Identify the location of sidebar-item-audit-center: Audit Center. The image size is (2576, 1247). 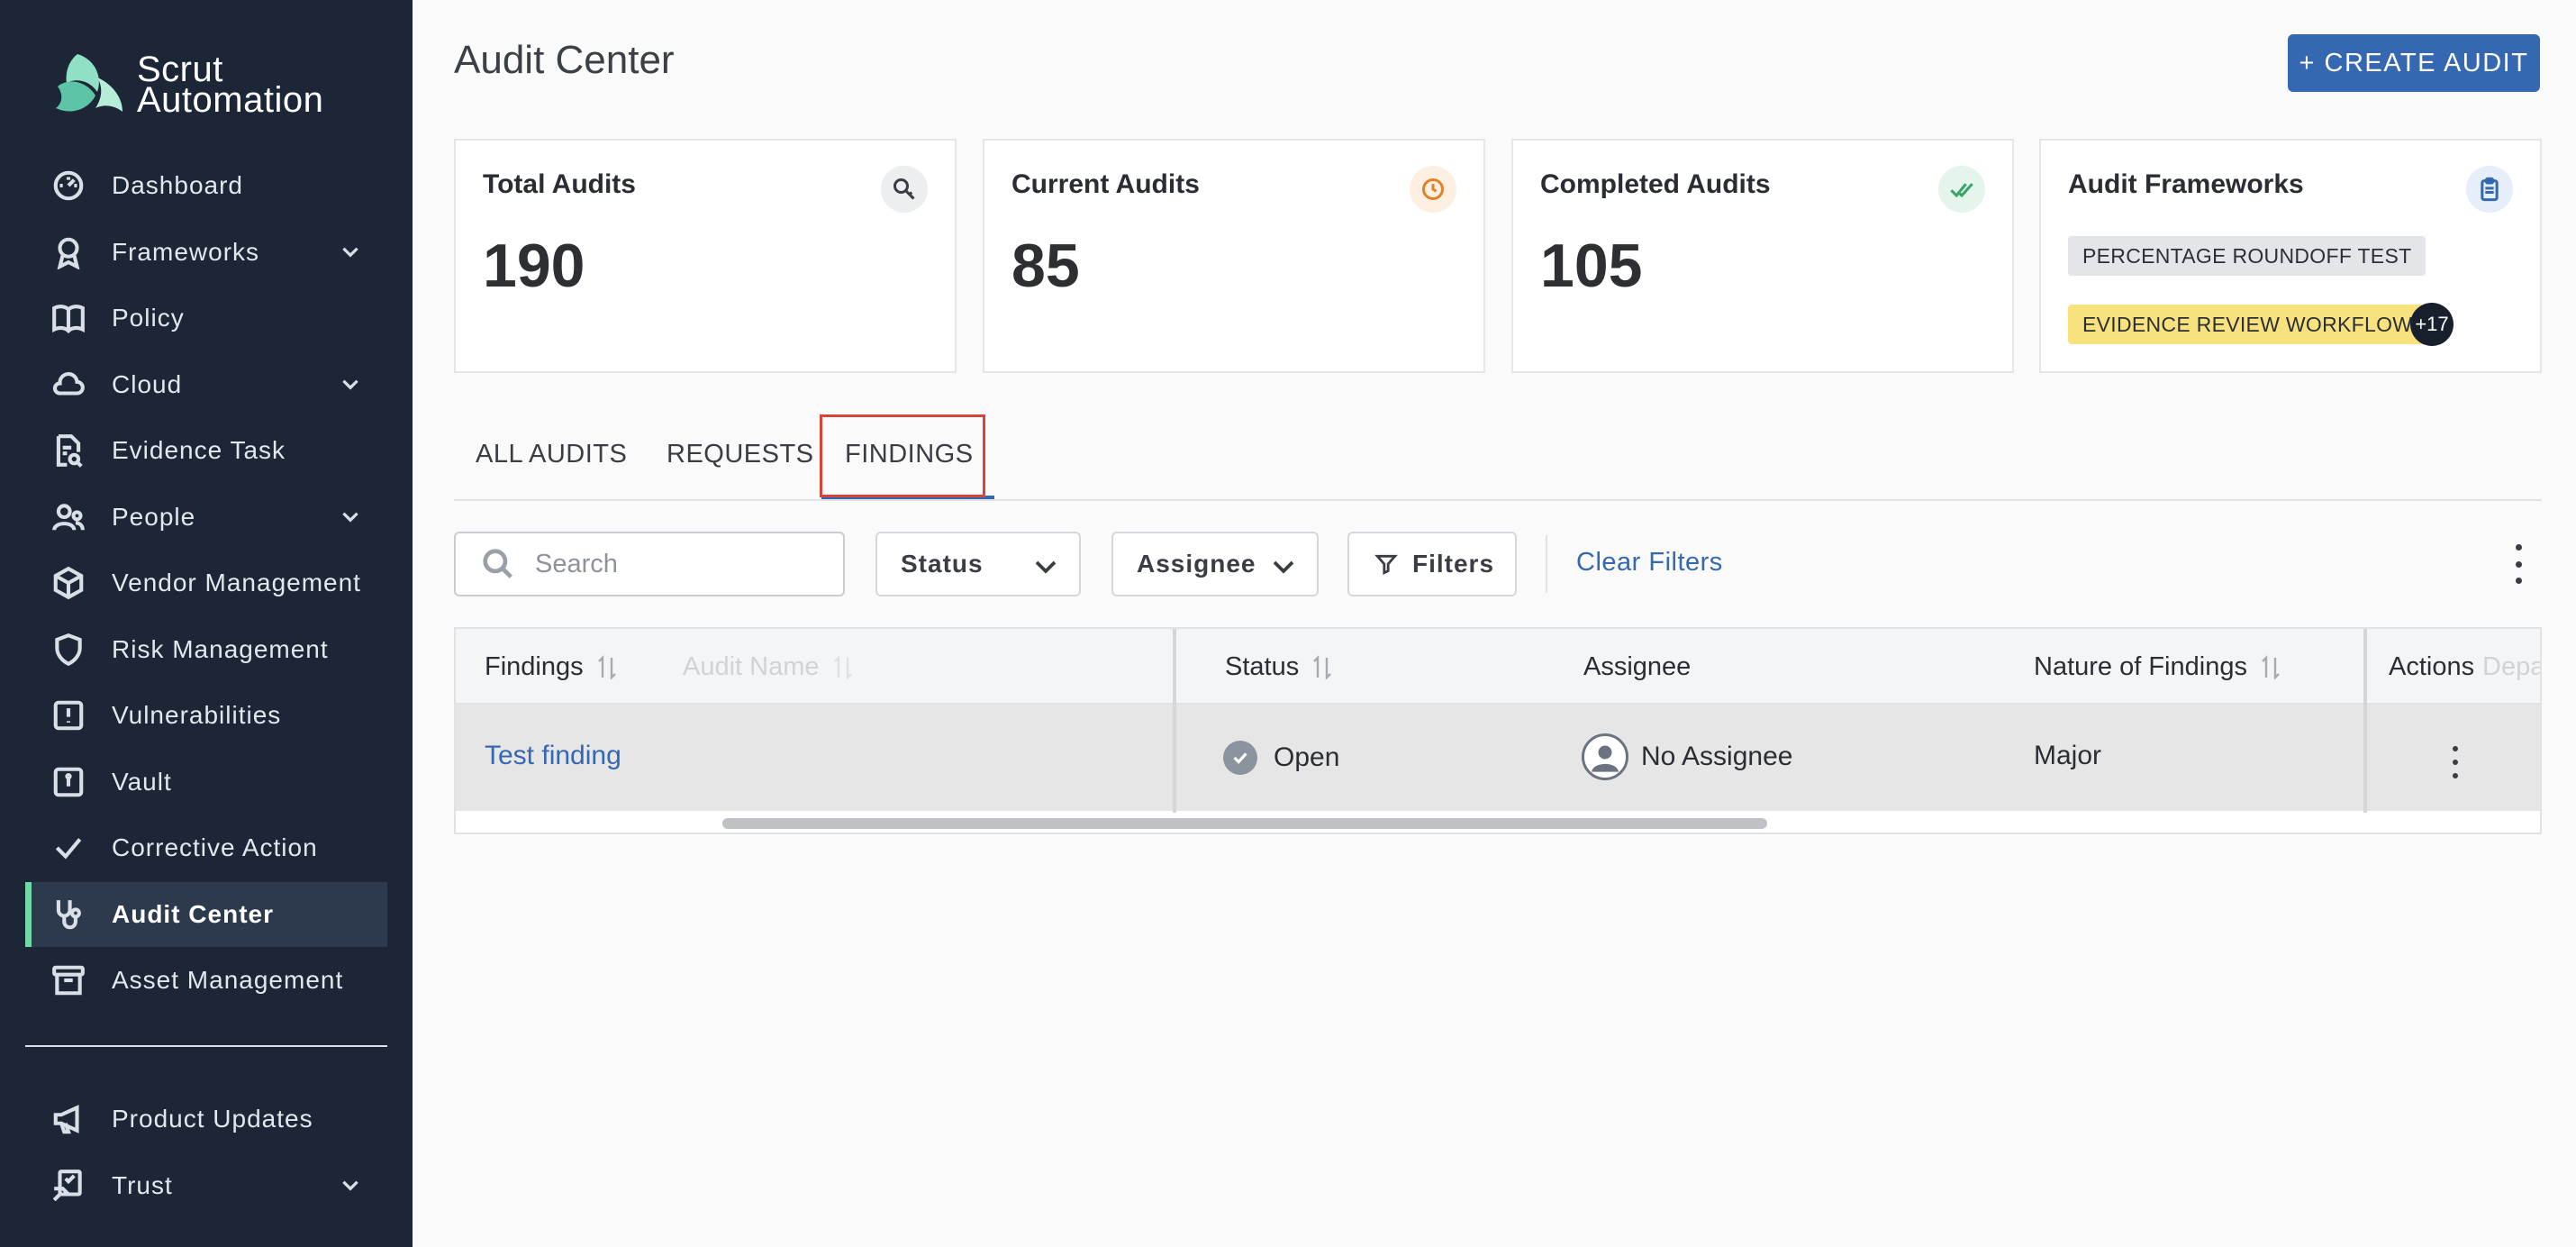
(206, 914).